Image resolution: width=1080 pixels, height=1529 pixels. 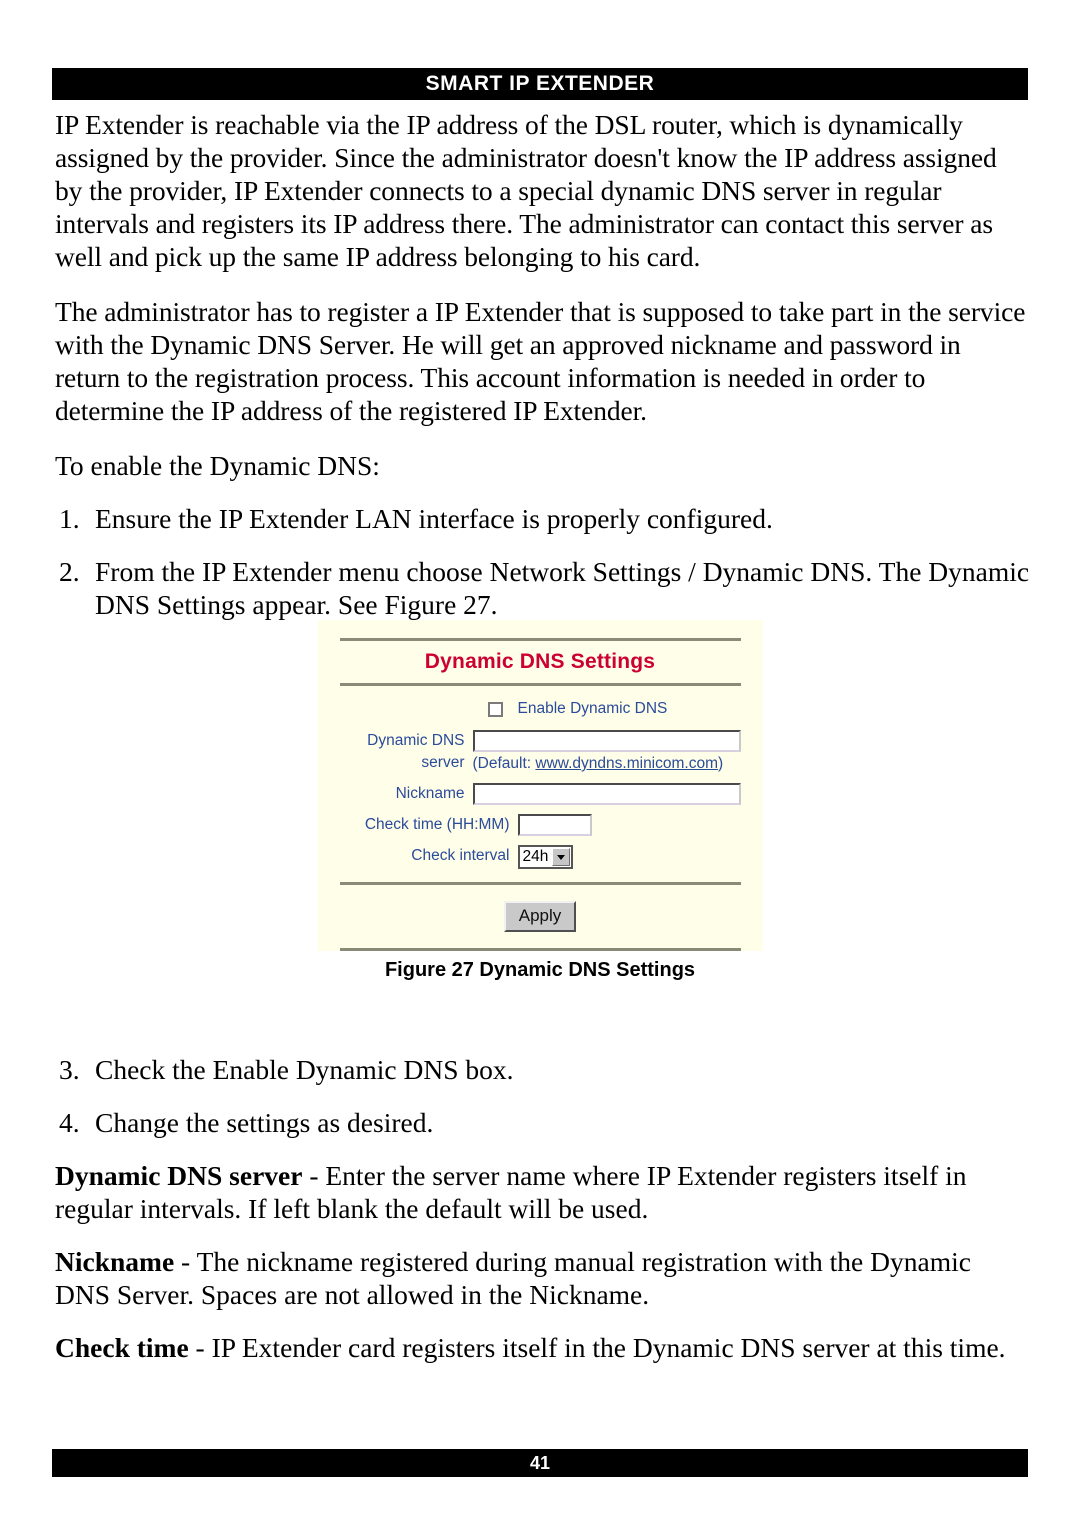 I want to click on list-item-number: 4., so click(x=69, y=1122).